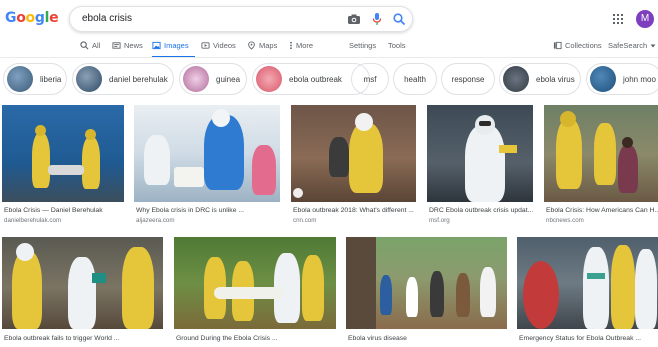 This screenshot has width=658, height=347. I want to click on settings-label: Settings, so click(363, 45).